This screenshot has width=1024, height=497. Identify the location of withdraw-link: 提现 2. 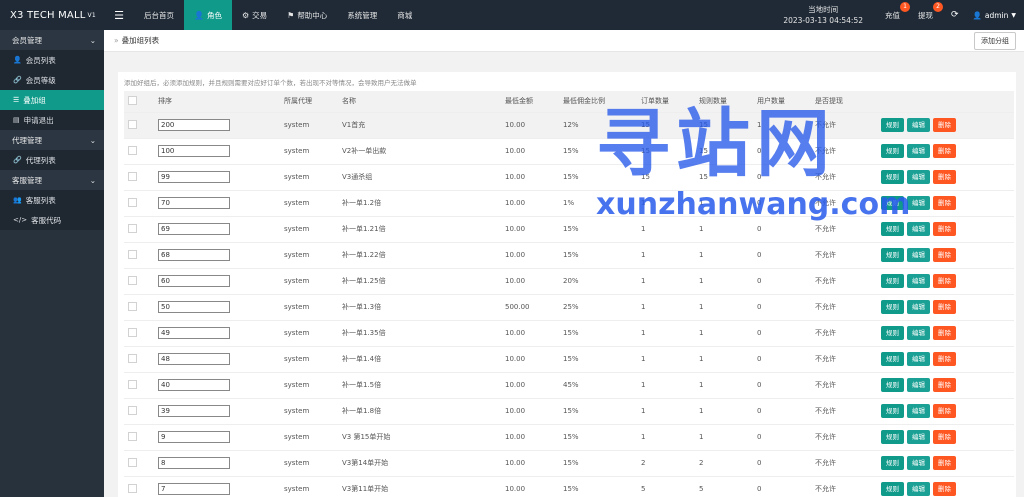
(930, 11).